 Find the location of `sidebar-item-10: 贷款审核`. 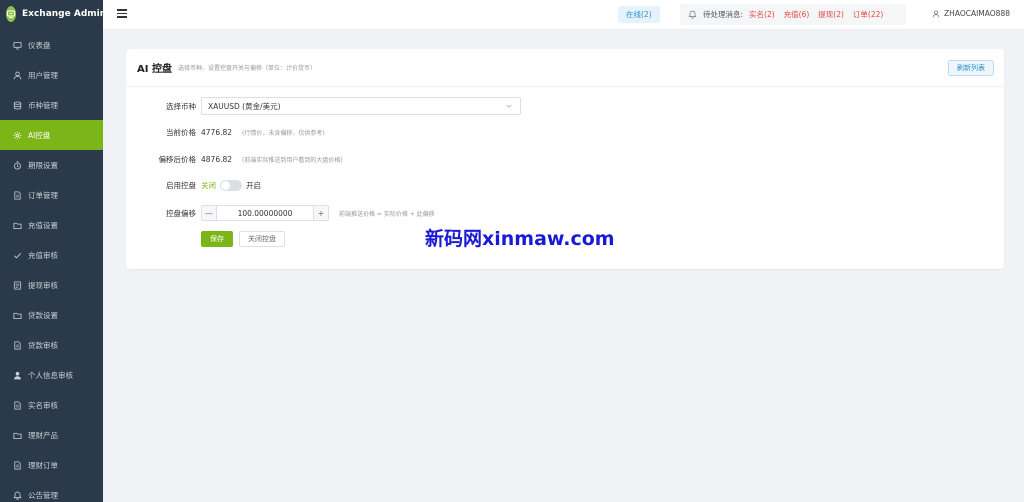

sidebar-item-10: 贷款审核 is located at coordinates (51, 345).